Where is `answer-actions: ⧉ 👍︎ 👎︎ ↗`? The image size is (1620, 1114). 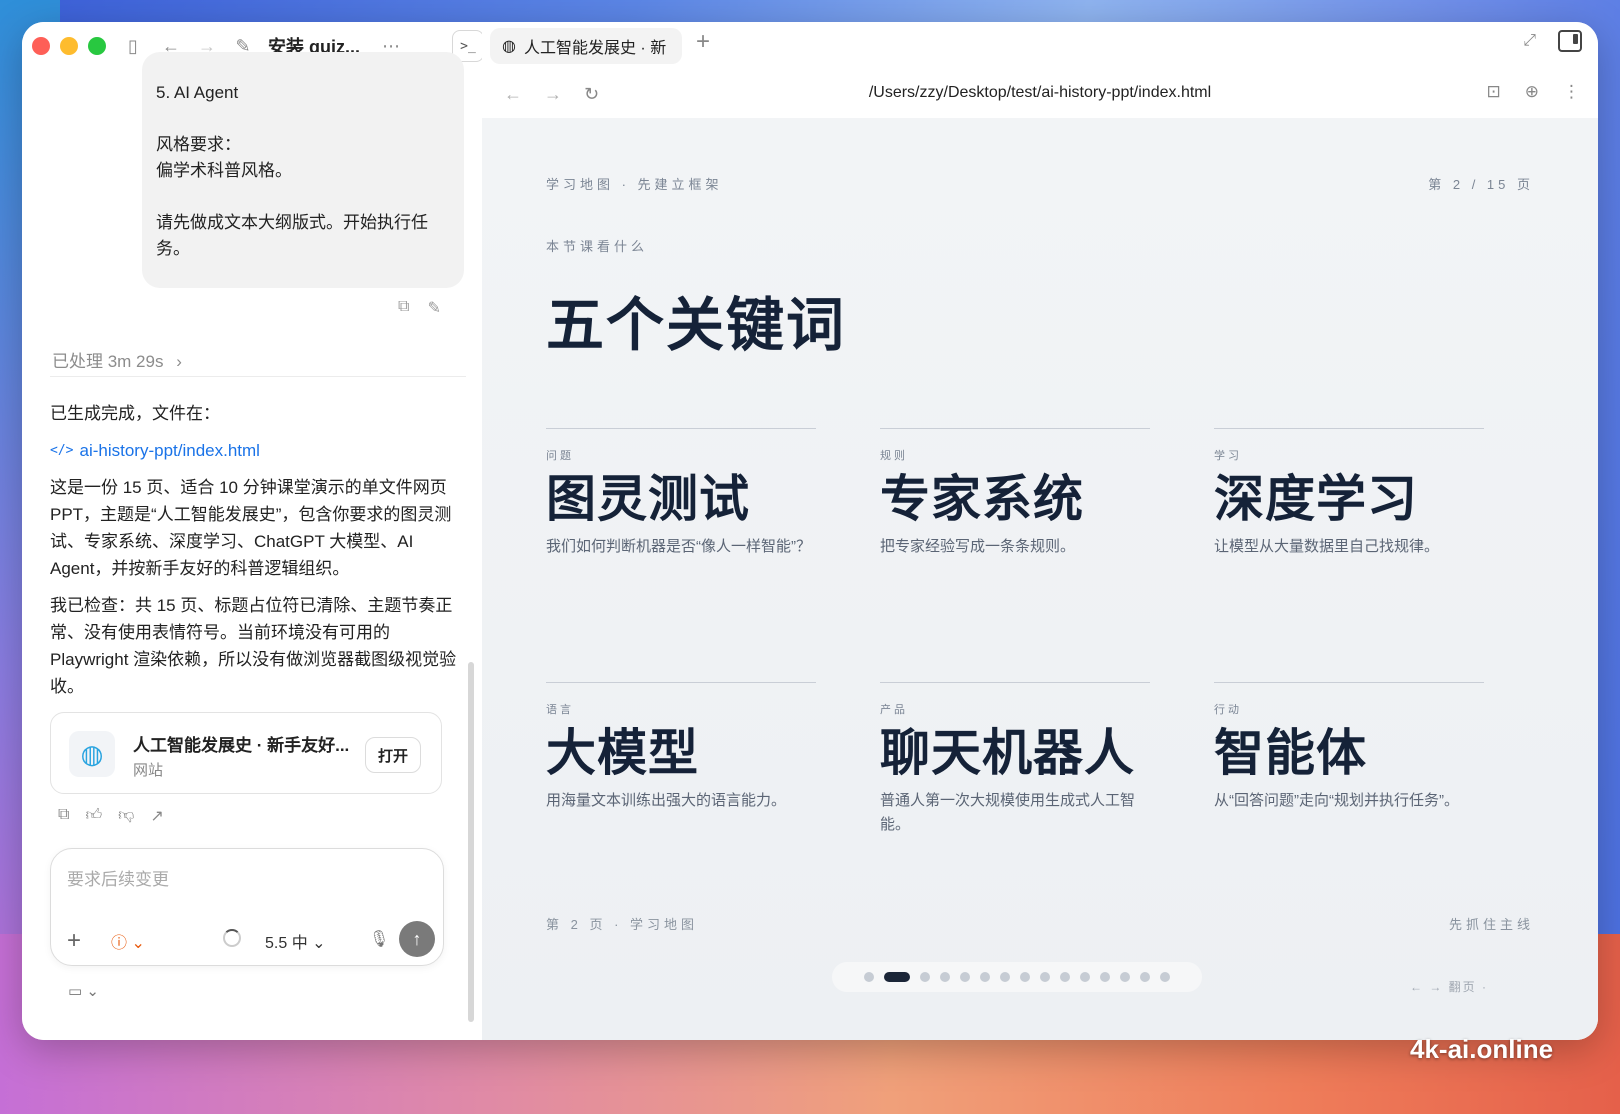 answer-actions: ⧉ 👍︎ 👎︎ ↗ is located at coordinates (111, 816).